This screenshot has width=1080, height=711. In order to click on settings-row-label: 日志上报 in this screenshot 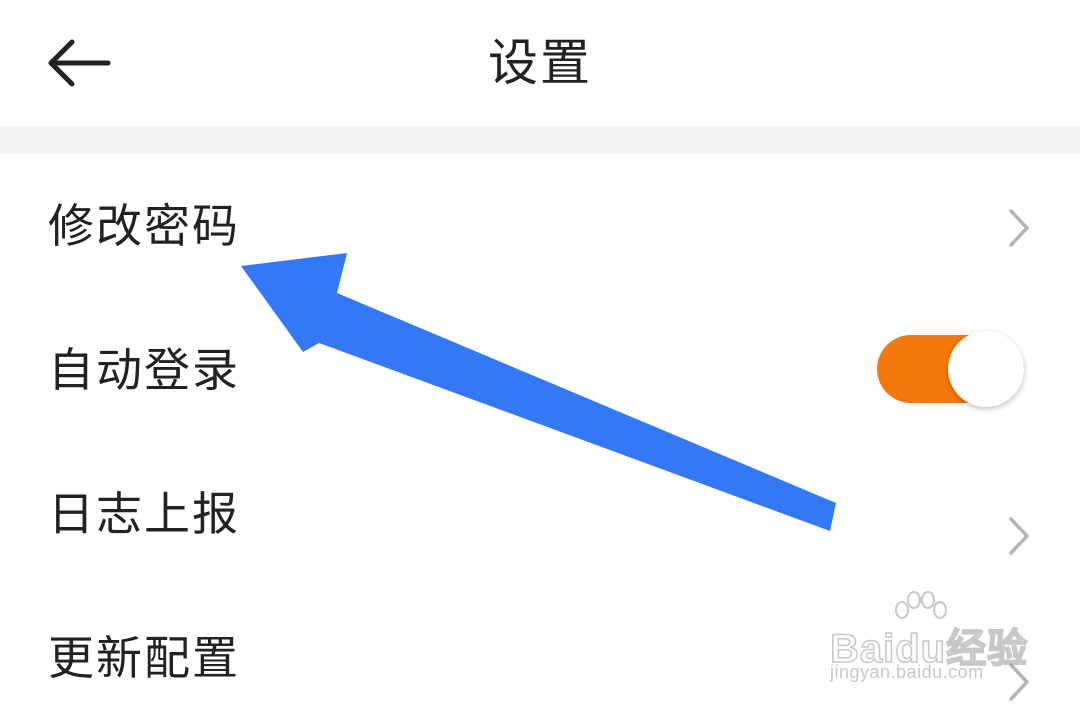, I will do `click(144, 514)`.